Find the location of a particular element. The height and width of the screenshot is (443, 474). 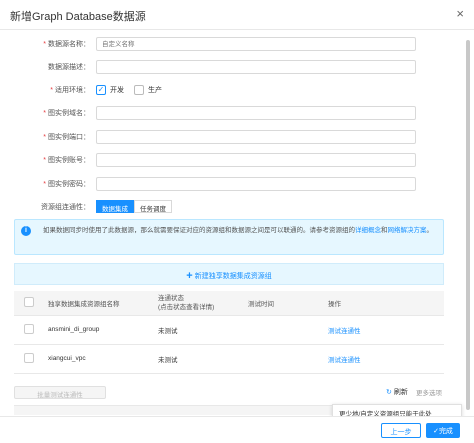

plus-icon: + is located at coordinates (189, 276).